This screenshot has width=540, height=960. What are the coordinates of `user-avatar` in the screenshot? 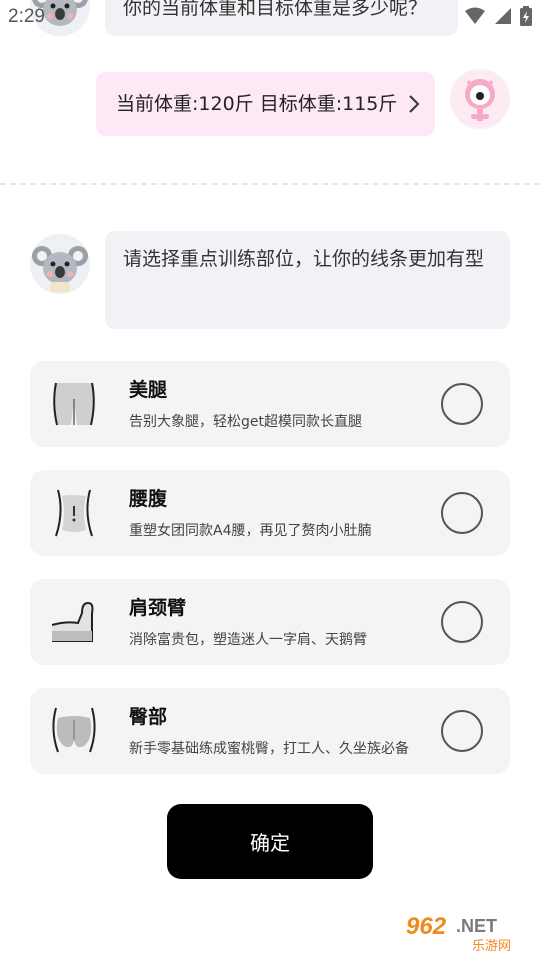 It's located at (480, 99).